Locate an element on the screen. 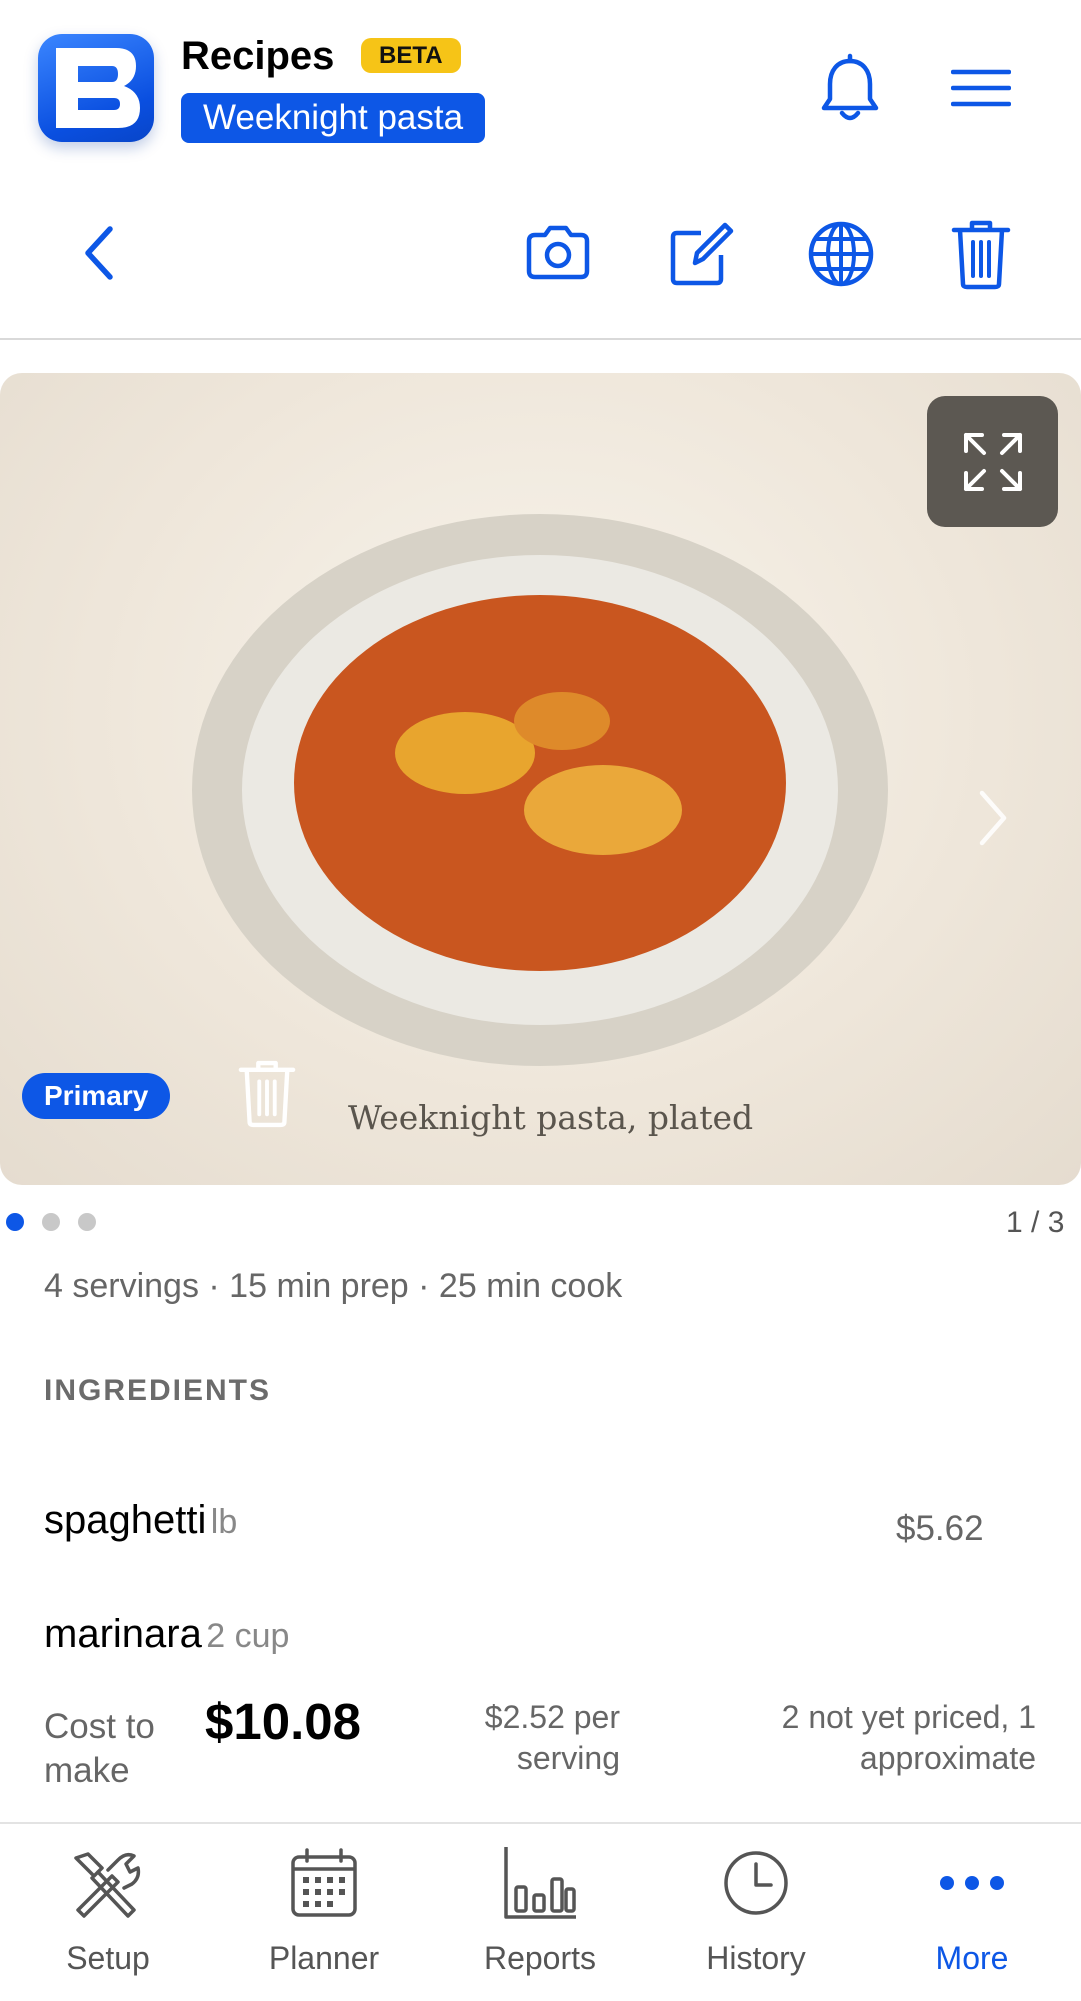  recipe-meta: 4 servings · 15 min prep · 25 min cook is located at coordinates (333, 1286).